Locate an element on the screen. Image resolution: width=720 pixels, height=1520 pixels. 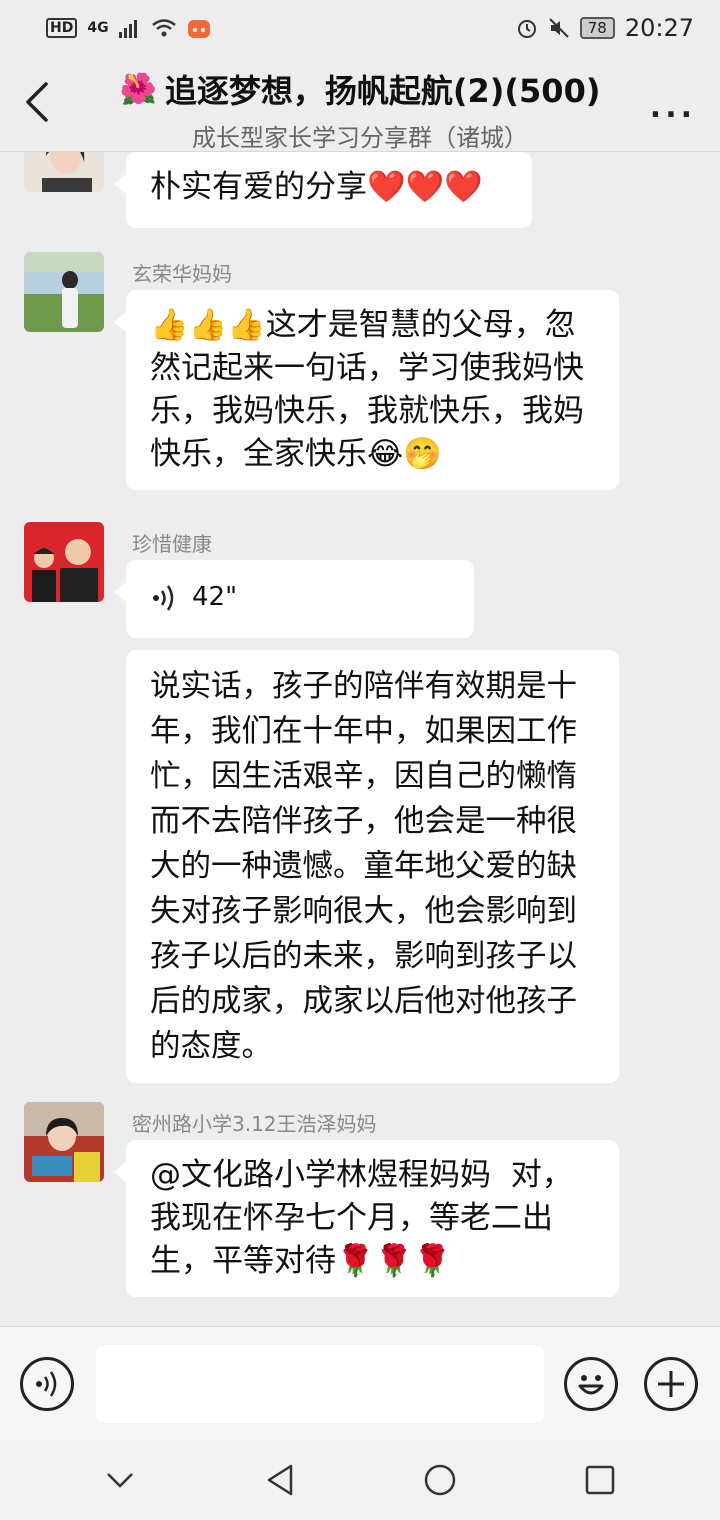
chat-title-area: 🌺 追逐梦想，扬帆起航(2)(500) 成长型家长学习分享群（诸城） is located at coordinates (360, 109).